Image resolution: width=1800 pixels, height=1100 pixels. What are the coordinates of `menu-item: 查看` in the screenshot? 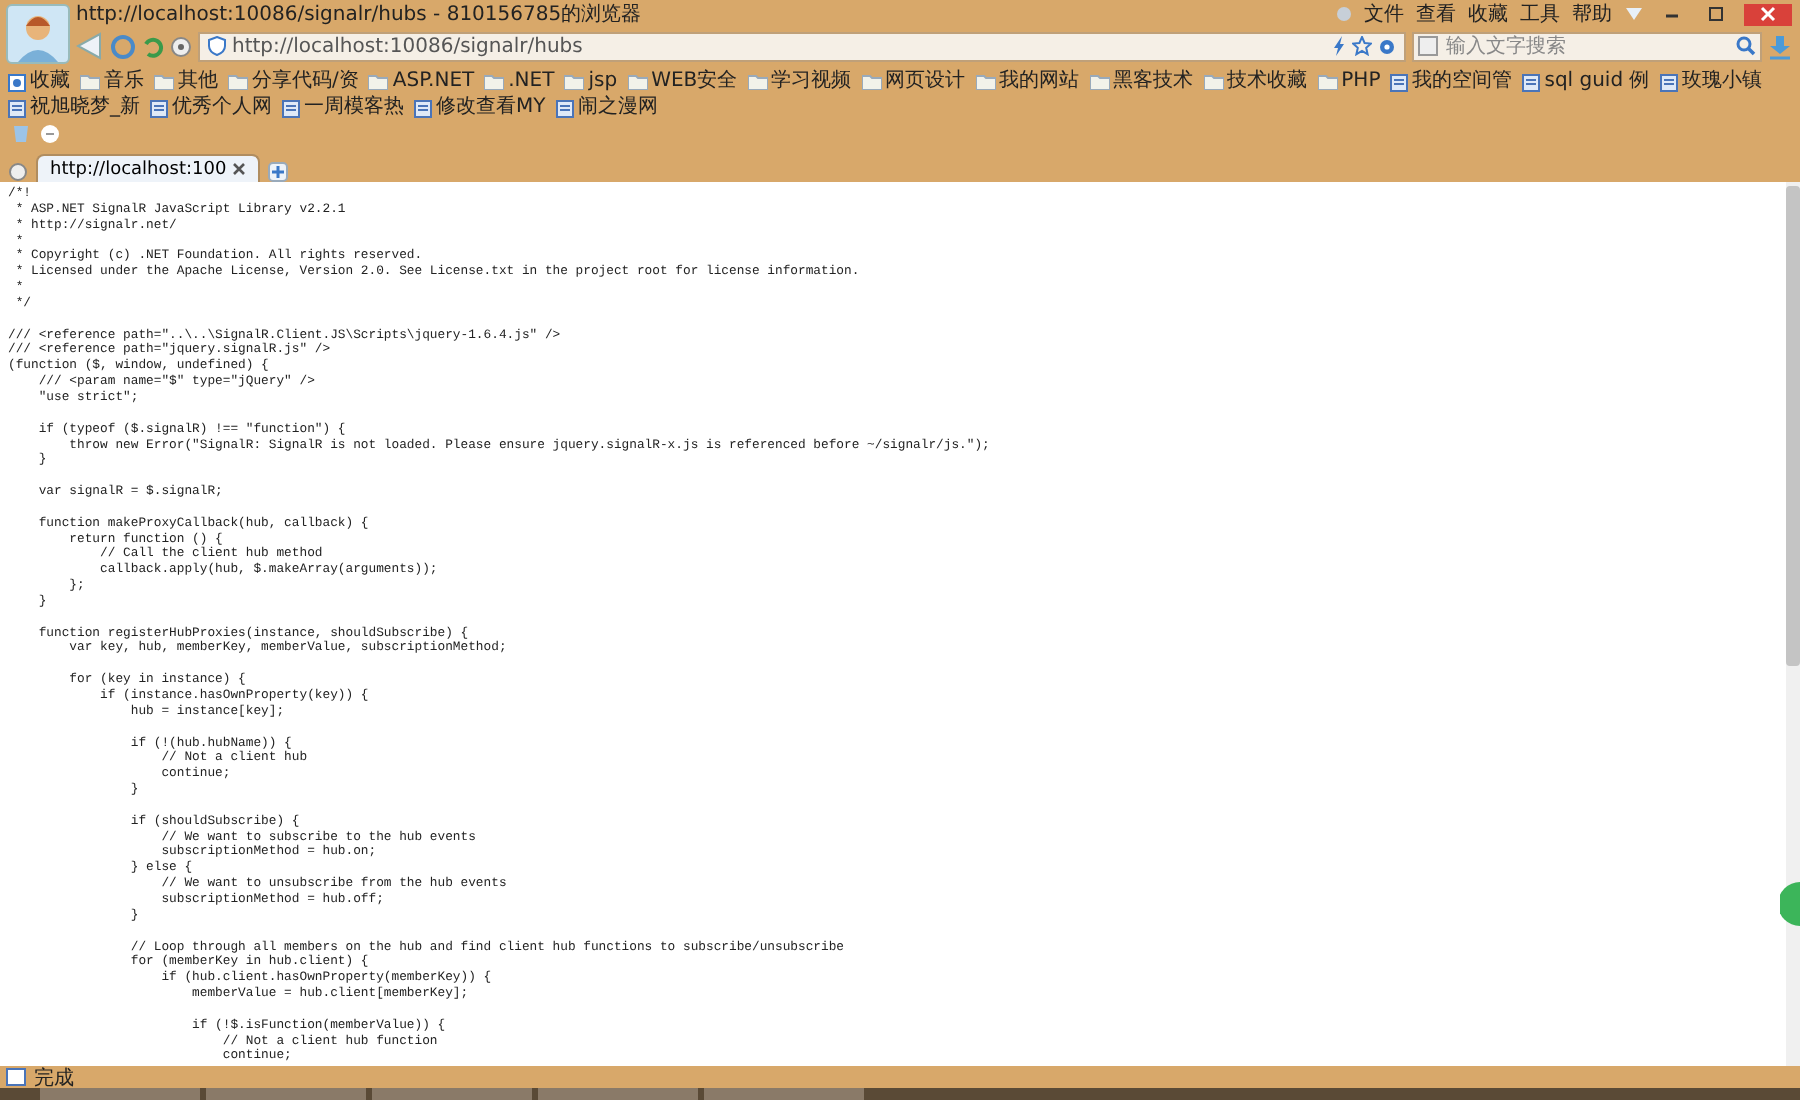 It's located at (1436, 14).